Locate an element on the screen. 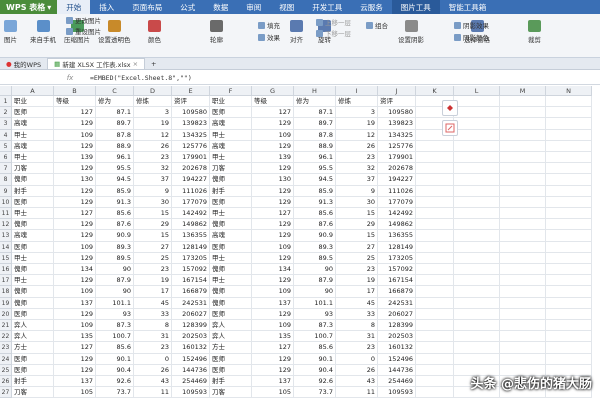  table-cell: 87.9 is located at coordinates (315, 280).